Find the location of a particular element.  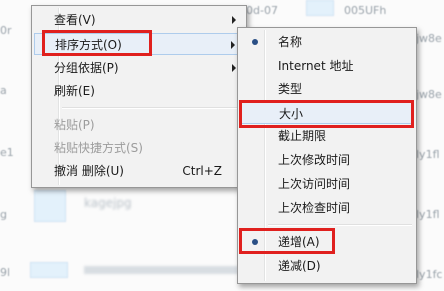

background-text: e1 is located at coordinates (7, 152).